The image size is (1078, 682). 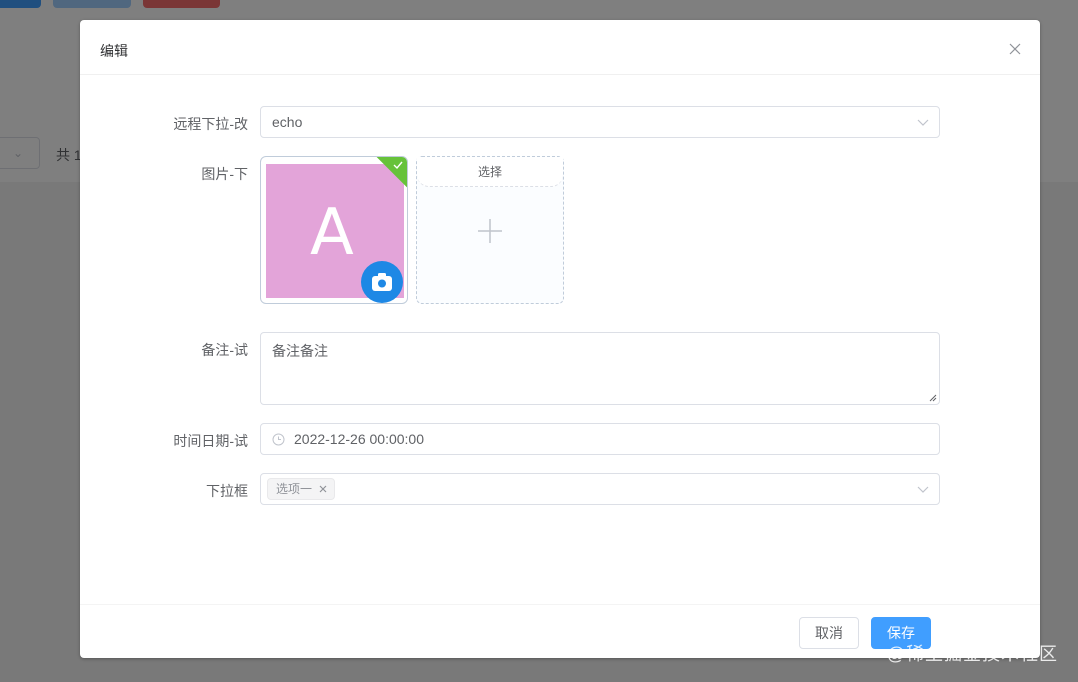 What do you see at coordinates (224, 174) in the screenshot?
I see `image-label: 图片-下` at bounding box center [224, 174].